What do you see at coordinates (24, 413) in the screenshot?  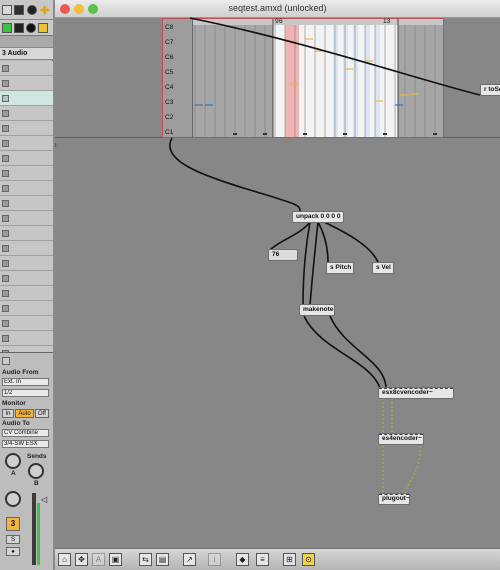 I see `monitor-auto-button: Auto` at bounding box center [24, 413].